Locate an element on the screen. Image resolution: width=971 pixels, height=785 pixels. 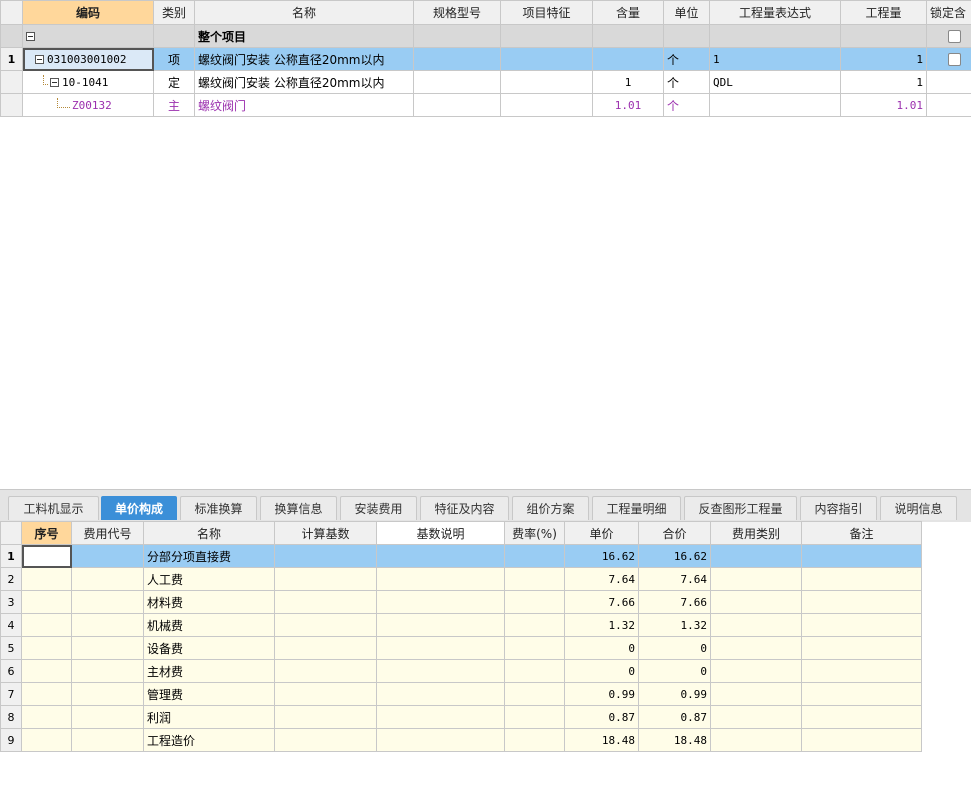
col-header-seq: 序号 is located at coordinates (46, 533).